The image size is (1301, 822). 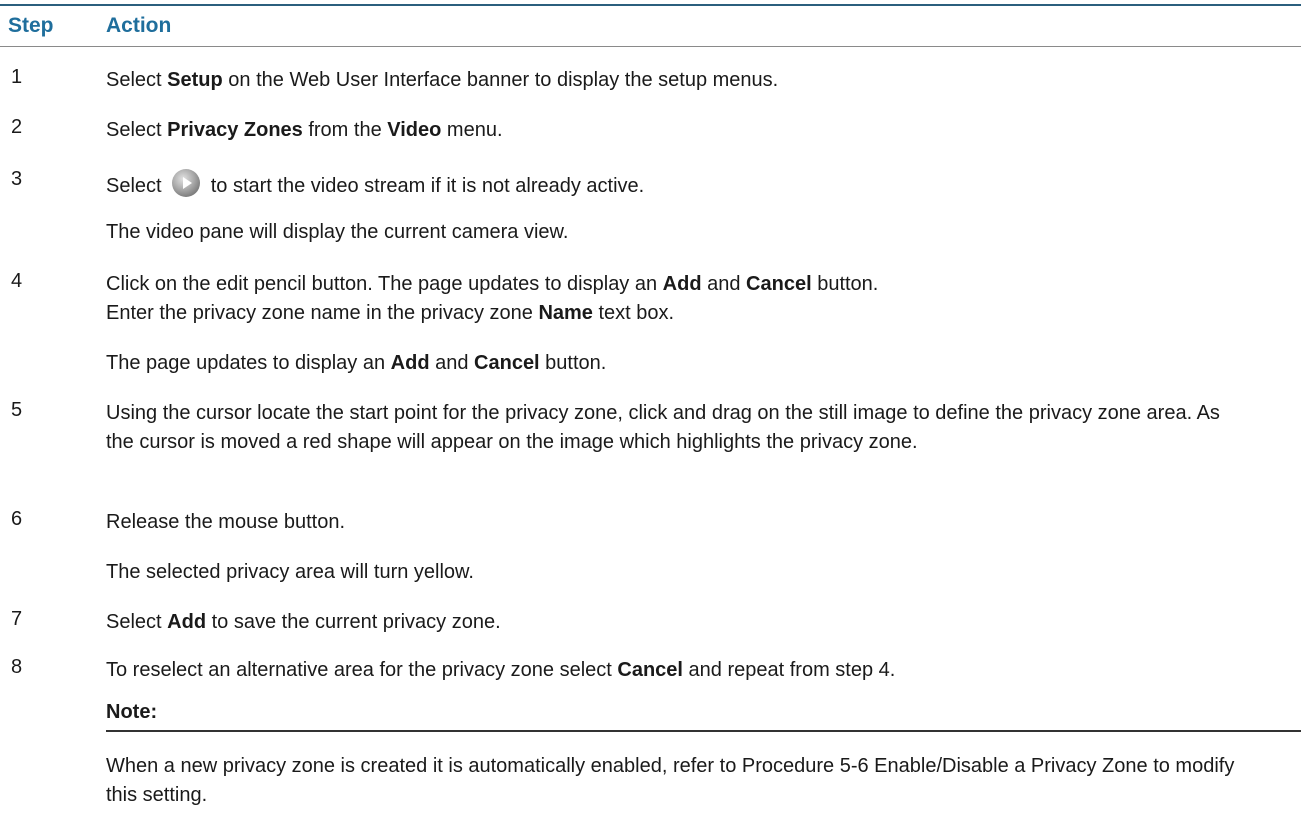 I want to click on step-number: 6, so click(x=17, y=519).